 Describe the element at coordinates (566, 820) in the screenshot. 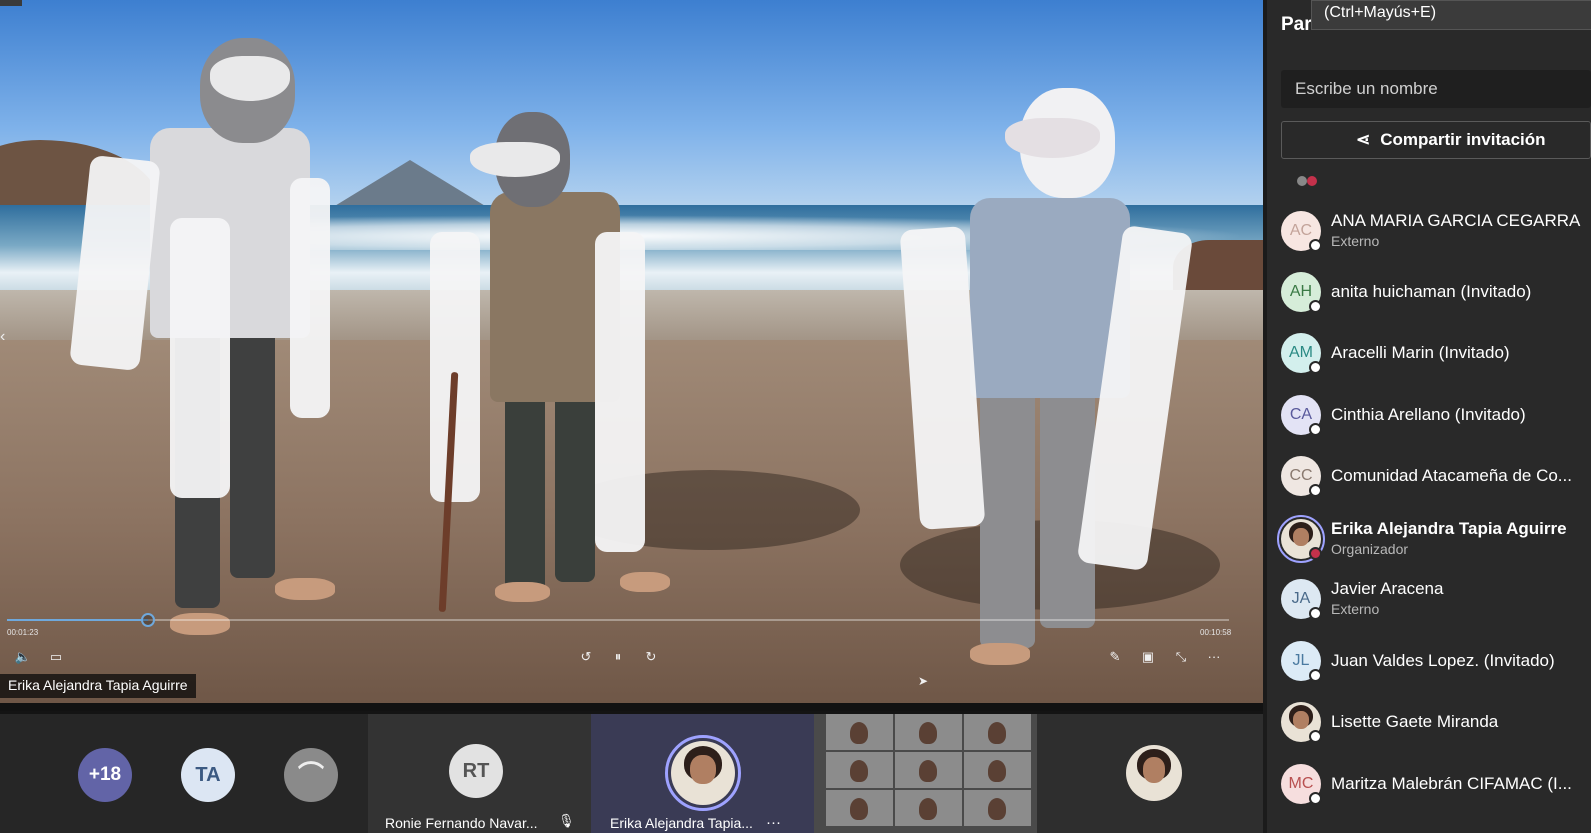

I see `mic-muted-icon: 🎙` at that location.